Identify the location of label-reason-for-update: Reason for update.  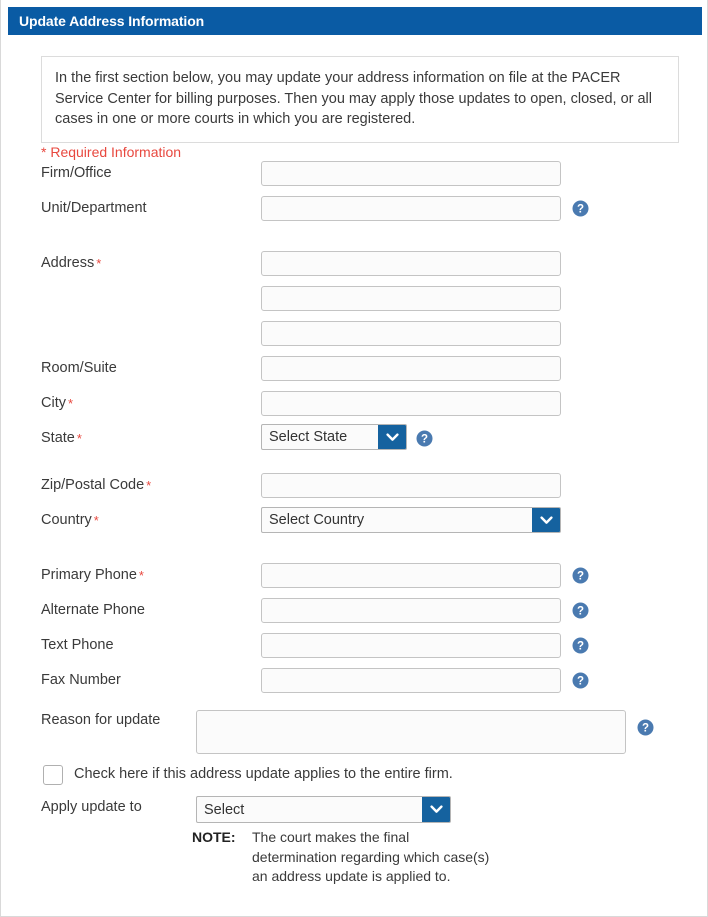
(101, 720).